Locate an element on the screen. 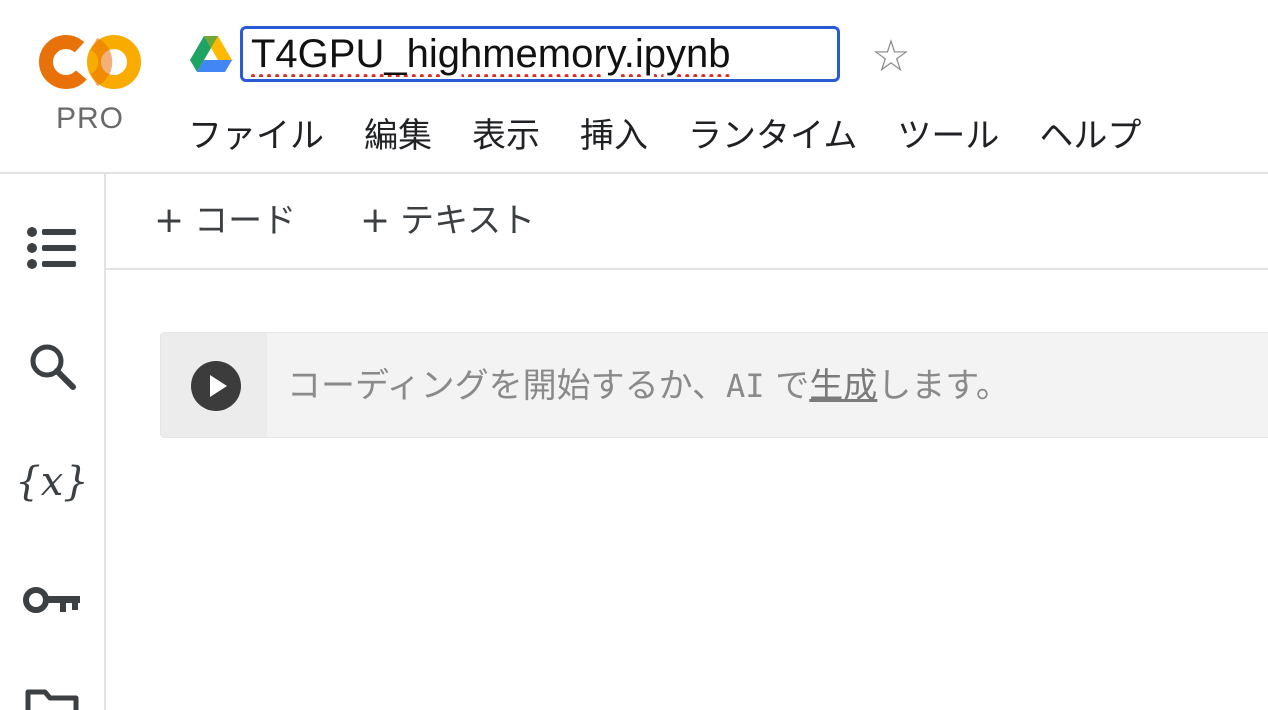 This screenshot has height=710, width=1268. colab-logo: PRO is located at coordinates (90, 85).